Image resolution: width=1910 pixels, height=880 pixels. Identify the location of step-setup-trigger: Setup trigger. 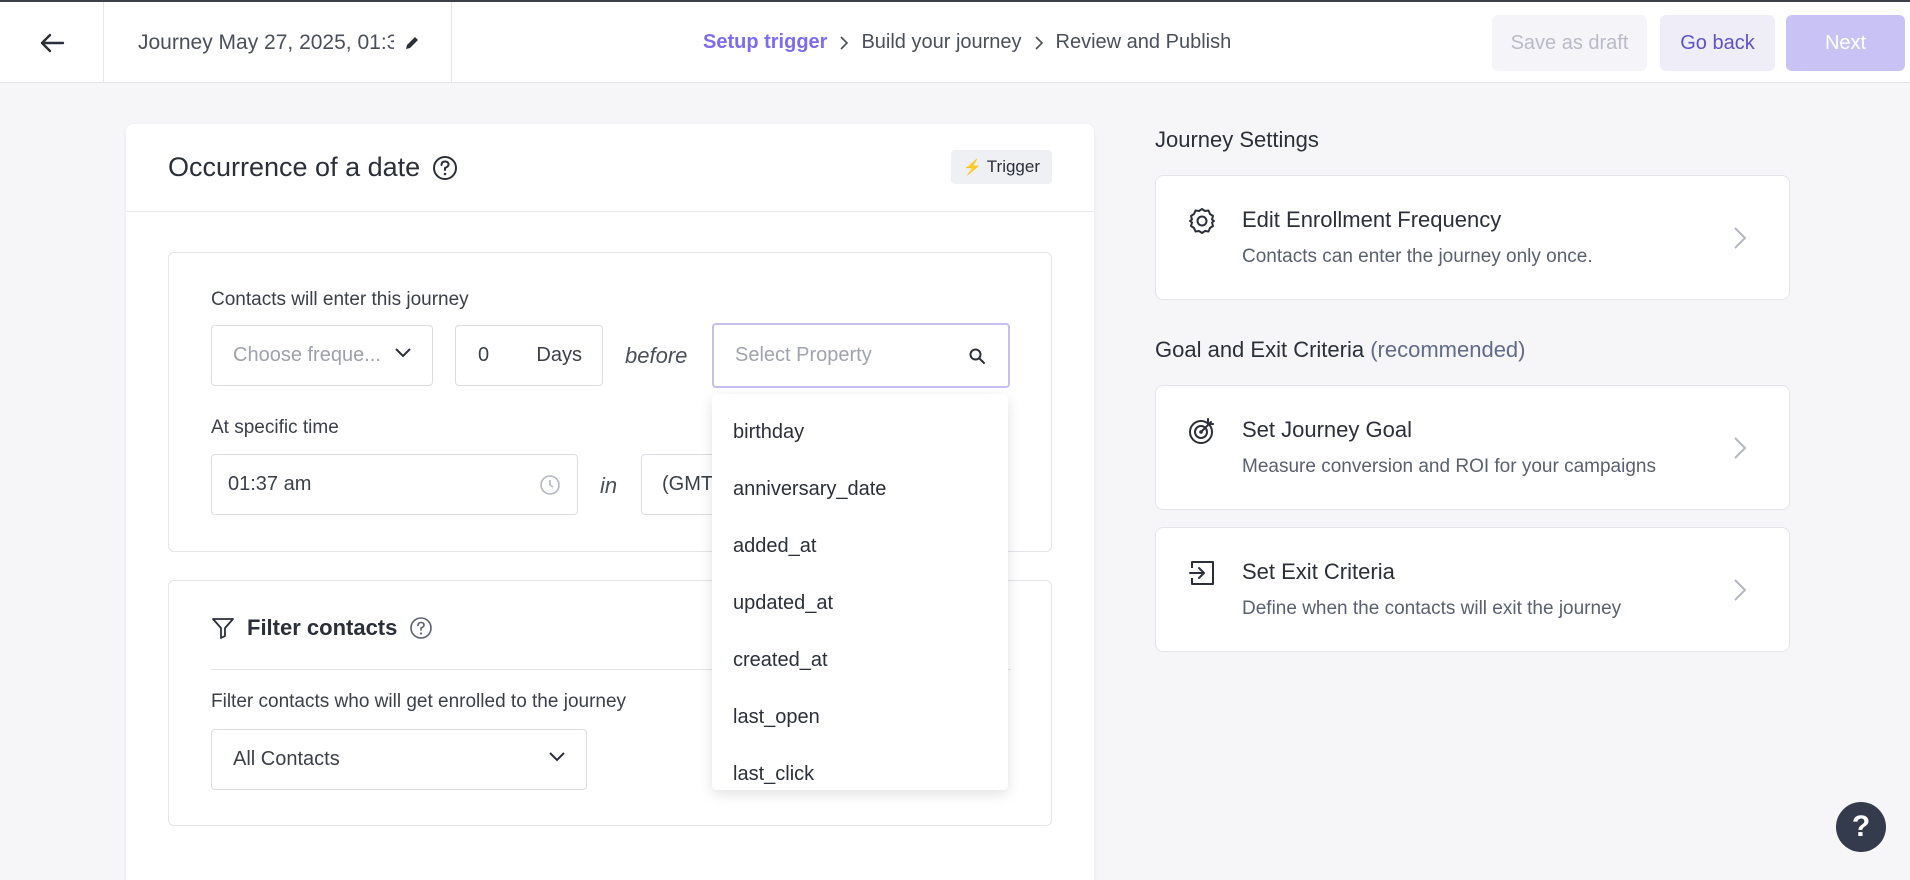
(765, 42).